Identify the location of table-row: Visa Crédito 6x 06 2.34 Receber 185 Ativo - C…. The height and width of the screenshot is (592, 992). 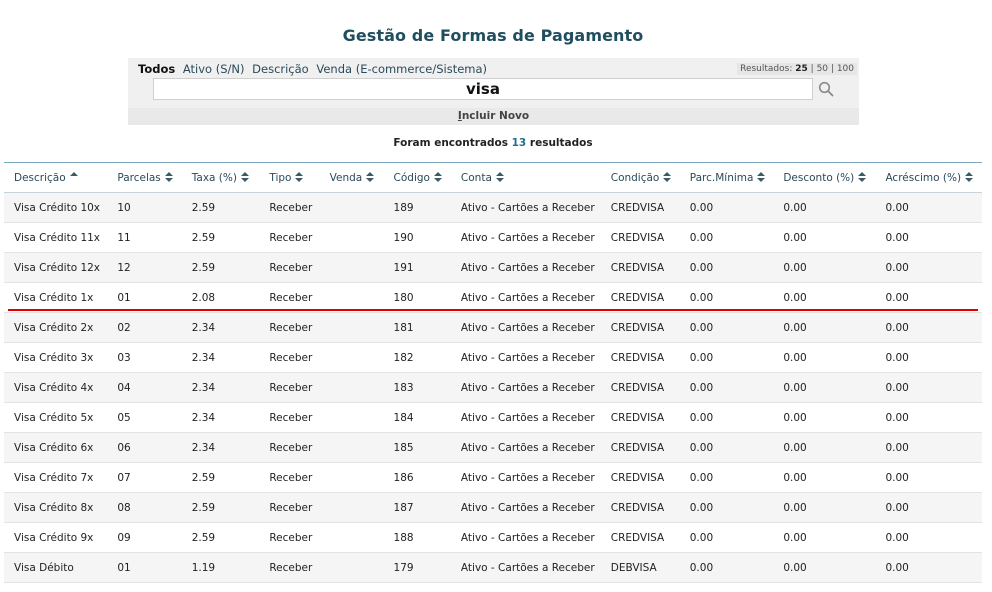
(493, 447).